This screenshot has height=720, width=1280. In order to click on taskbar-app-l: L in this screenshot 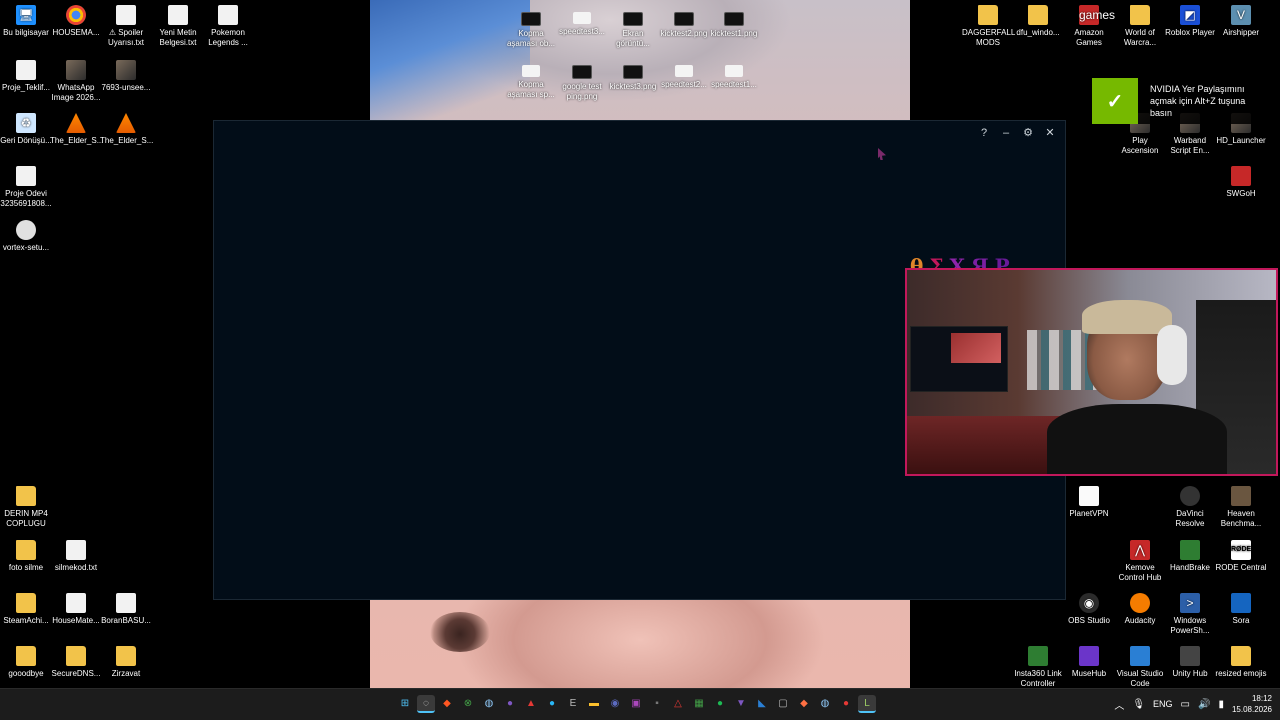, I will do `click(867, 704)`.